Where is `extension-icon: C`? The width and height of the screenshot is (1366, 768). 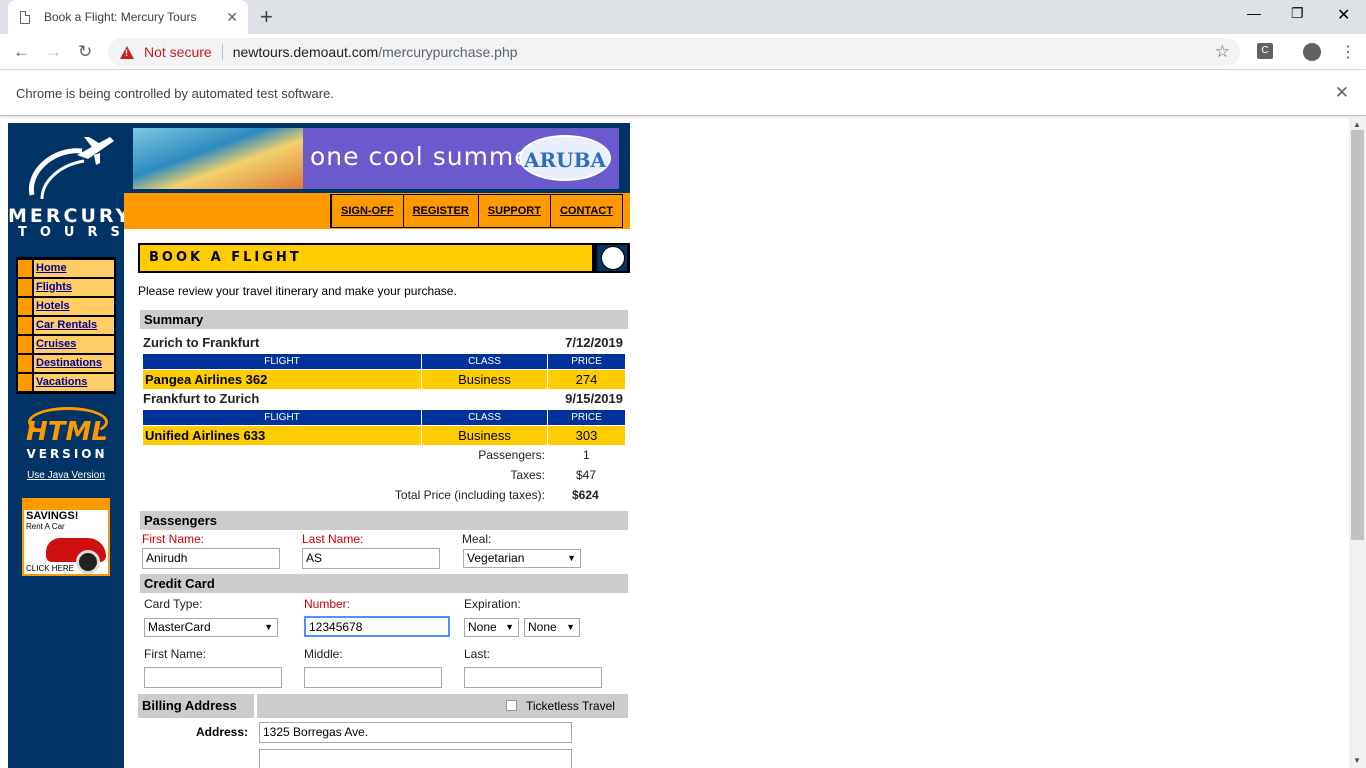 extension-icon: C is located at coordinates (1265, 51).